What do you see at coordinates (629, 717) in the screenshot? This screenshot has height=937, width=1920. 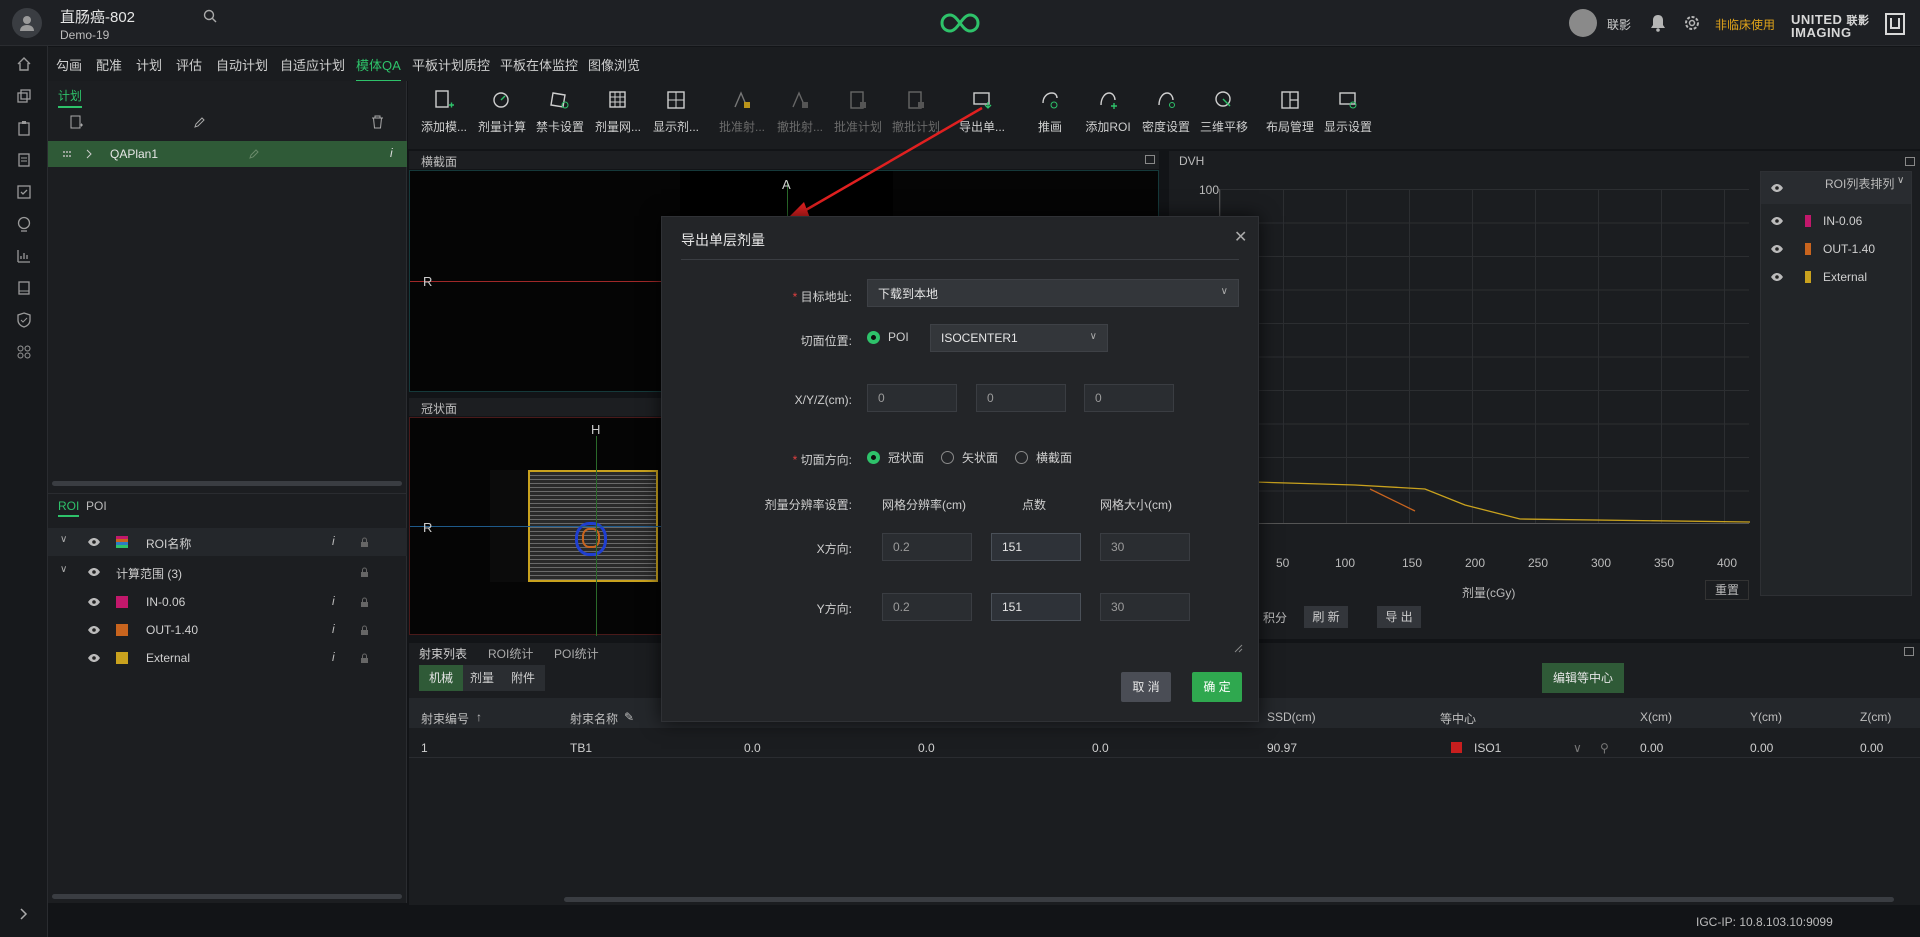 I see `pencil-icon: ✎` at bounding box center [629, 717].